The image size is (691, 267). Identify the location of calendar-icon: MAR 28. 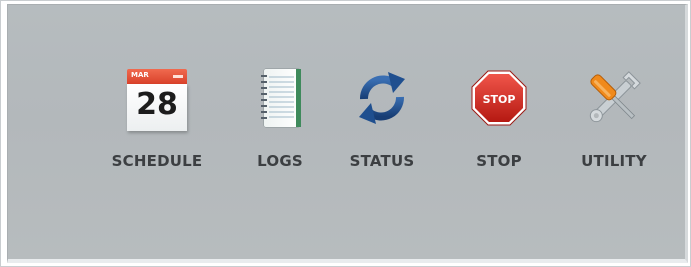
(157, 98).